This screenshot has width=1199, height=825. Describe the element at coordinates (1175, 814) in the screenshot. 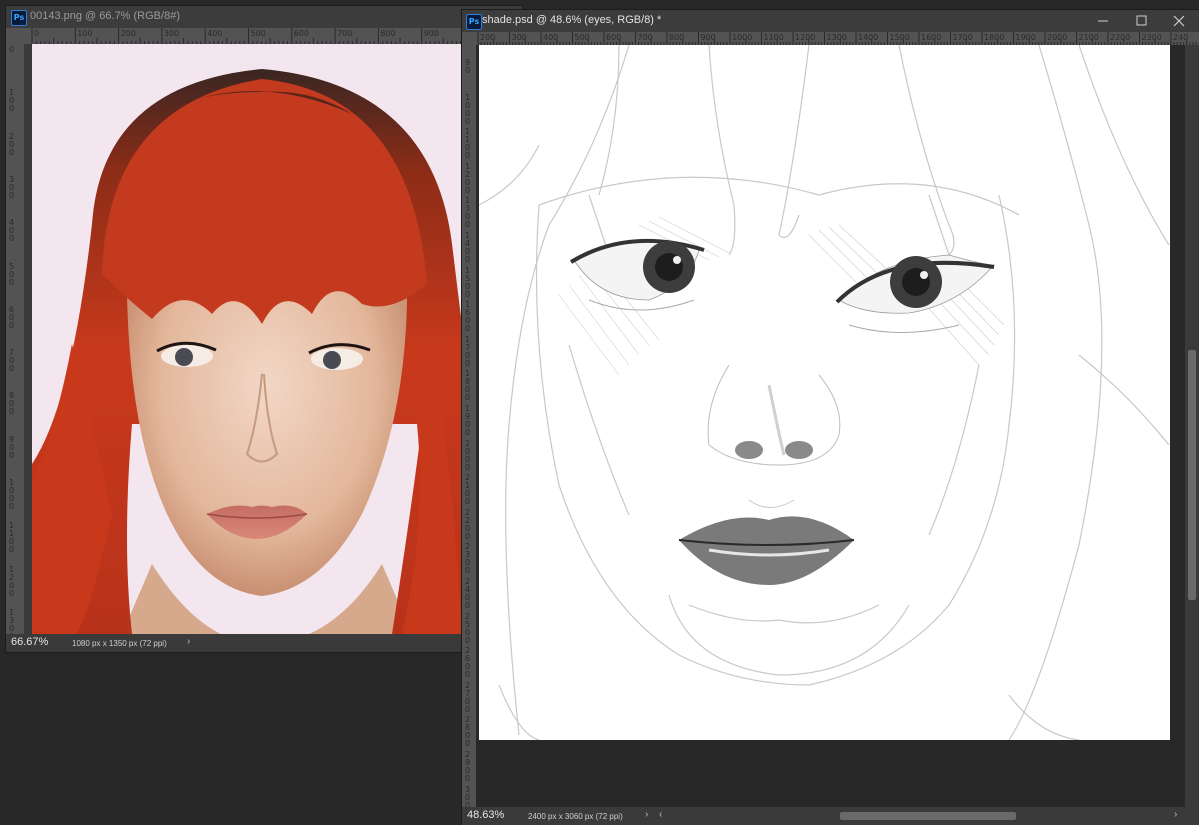

I see `scroll-right-icon: ›` at that location.